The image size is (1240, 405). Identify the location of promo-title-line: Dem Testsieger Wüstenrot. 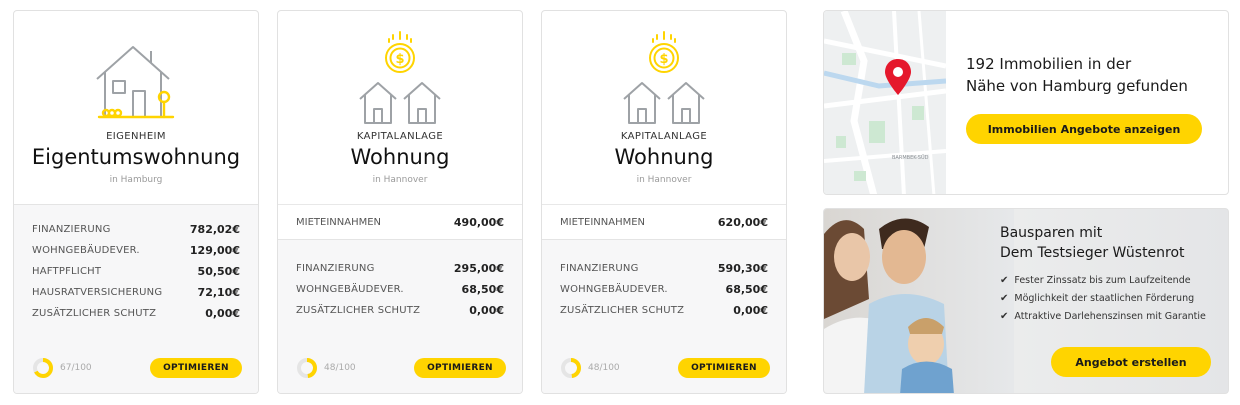
(1092, 253).